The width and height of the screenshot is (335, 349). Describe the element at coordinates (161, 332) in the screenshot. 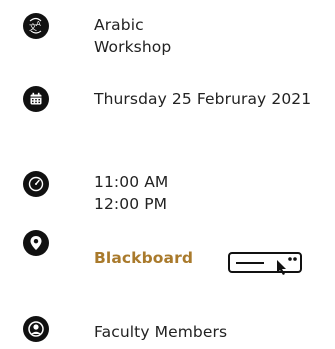

I see `faculty-members-label: Faculty Members` at that location.